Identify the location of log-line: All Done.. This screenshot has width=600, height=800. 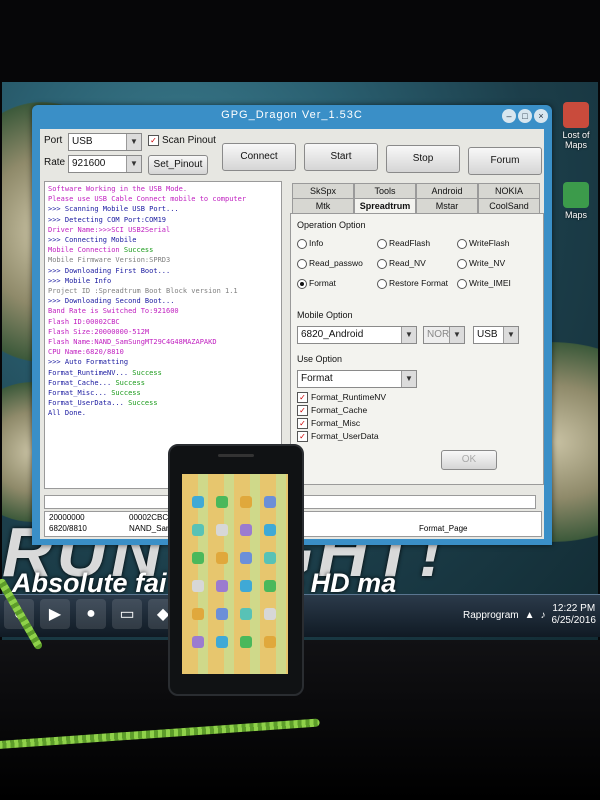
(67, 413).